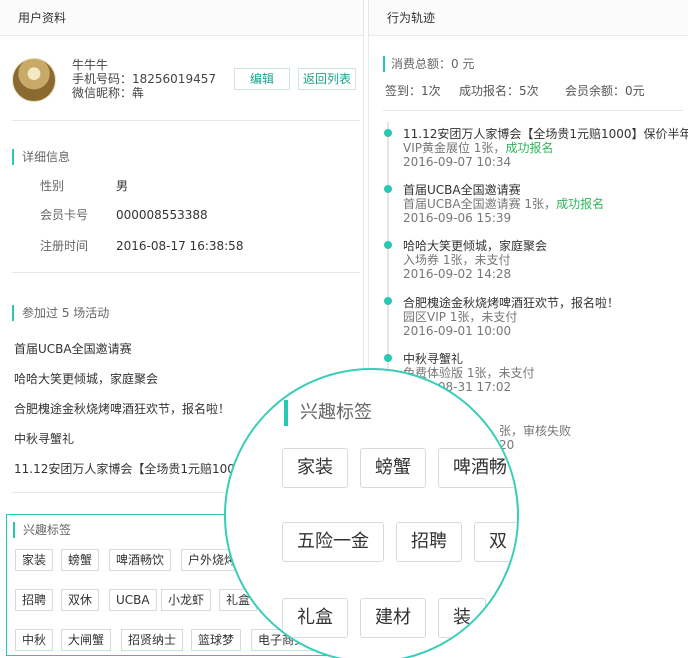  What do you see at coordinates (80, 600) in the screenshot?
I see `interest-tag: 双休` at bounding box center [80, 600].